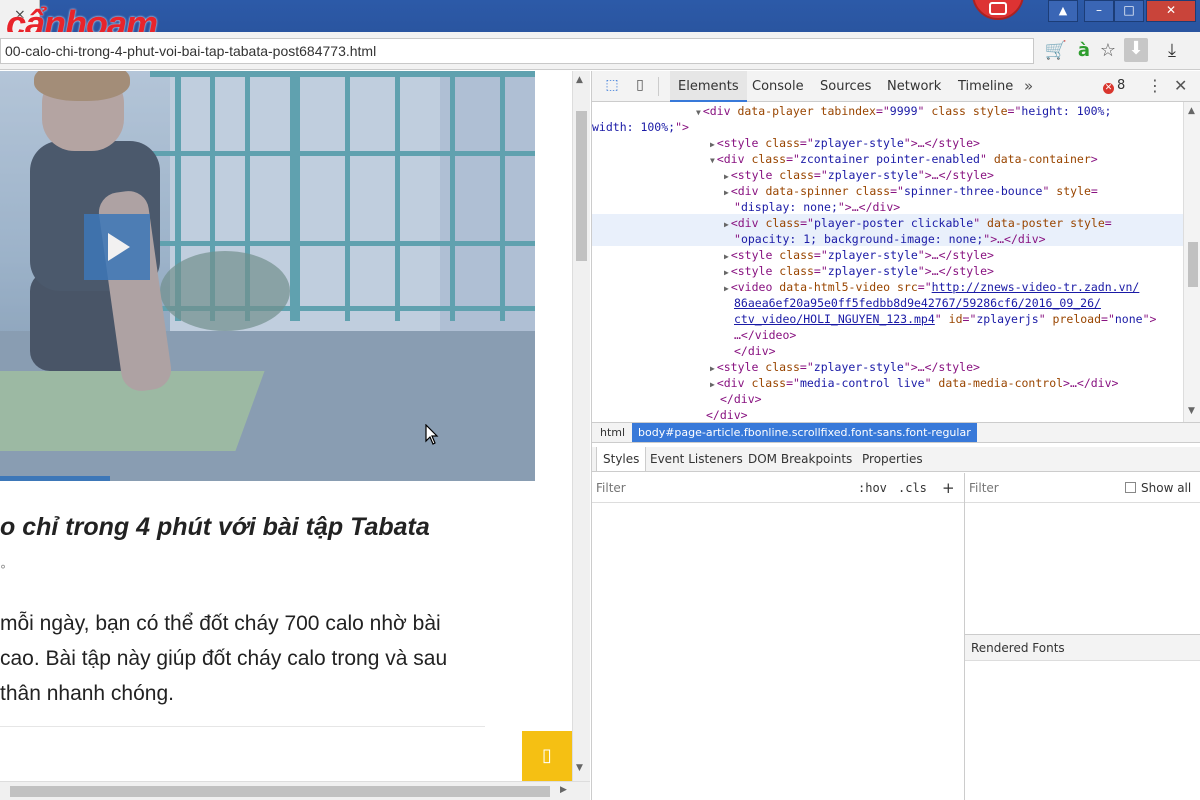  What do you see at coordinates (914, 86) in the screenshot?
I see `tab-network: Network` at bounding box center [914, 86].